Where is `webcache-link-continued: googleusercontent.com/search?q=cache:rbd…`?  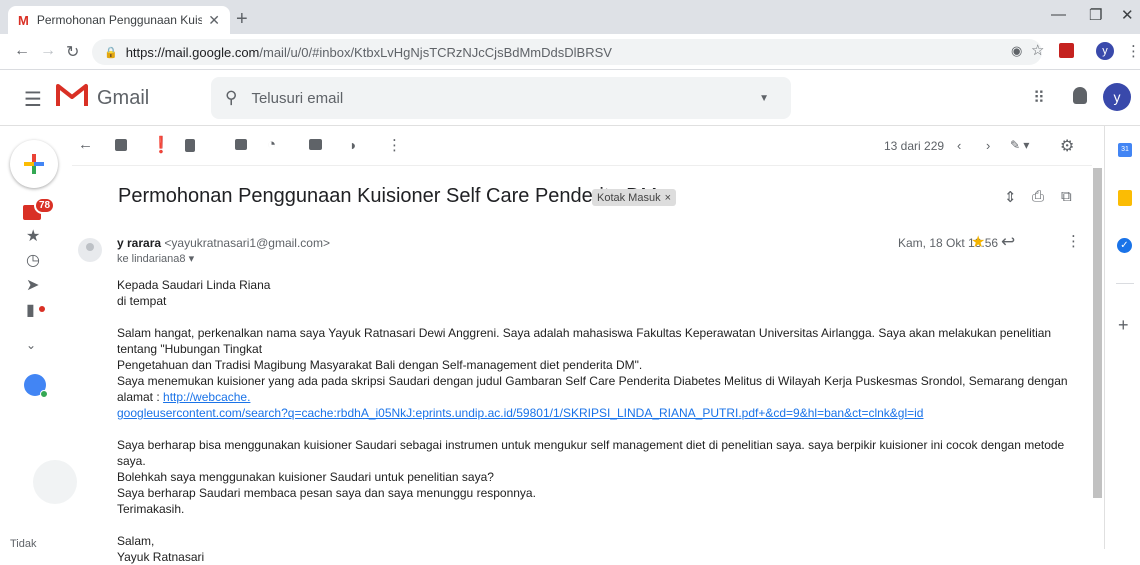 webcache-link-continued: googleusercontent.com/search?q=cache:rbd… is located at coordinates (520, 413).